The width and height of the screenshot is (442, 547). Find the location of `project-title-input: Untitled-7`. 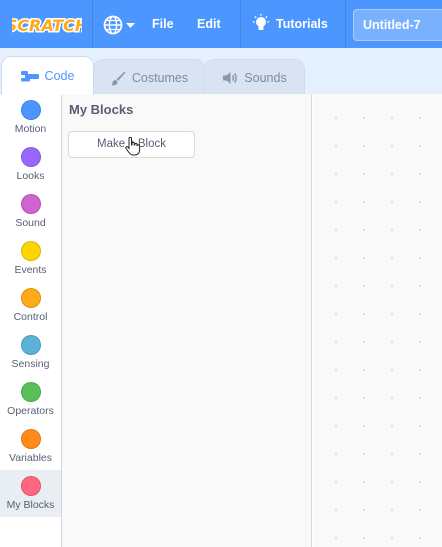

project-title-input: Untitled-7 is located at coordinates (397, 25).